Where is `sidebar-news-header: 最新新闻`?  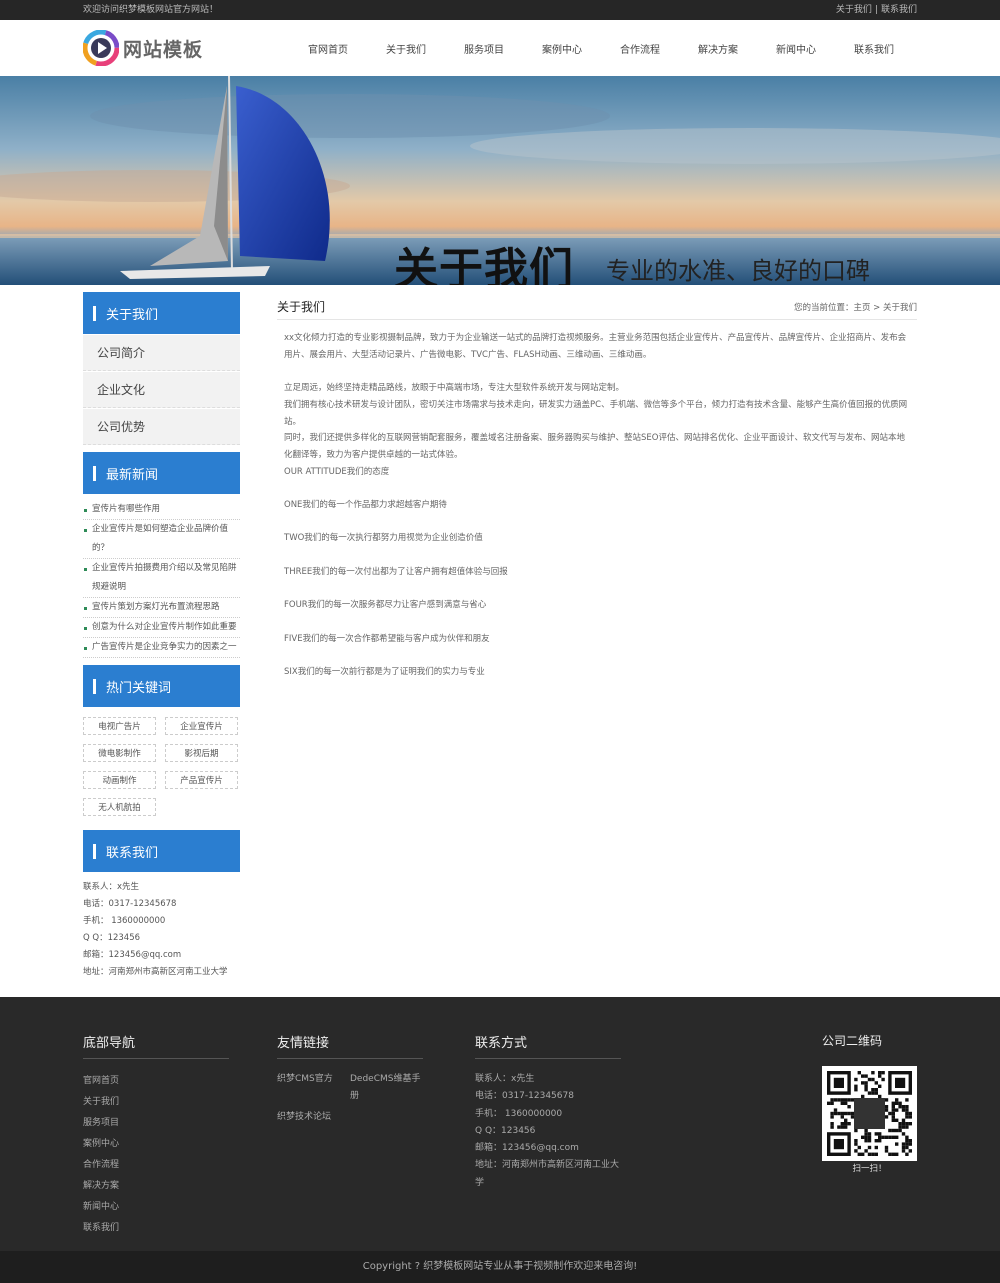 sidebar-news-header: 最新新闻 is located at coordinates (161, 473).